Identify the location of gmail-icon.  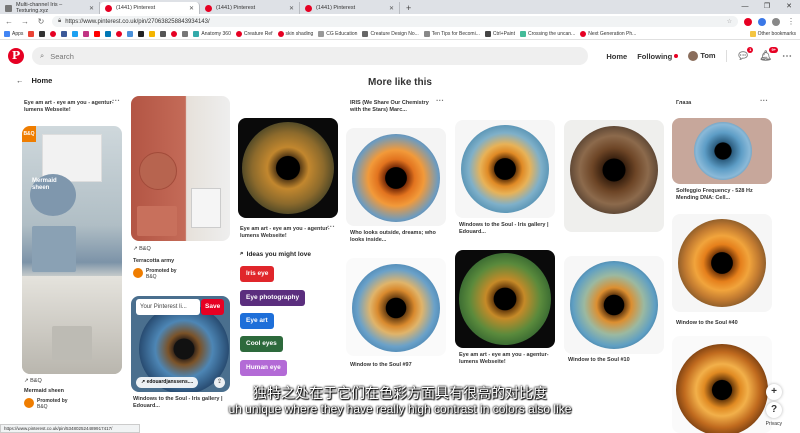
(31, 34).